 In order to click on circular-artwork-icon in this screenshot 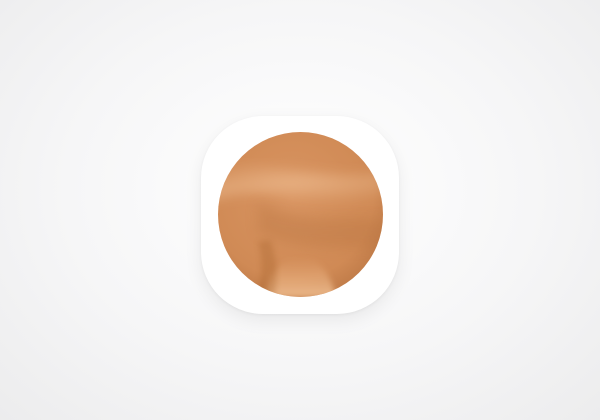, I will do `click(300, 214)`.